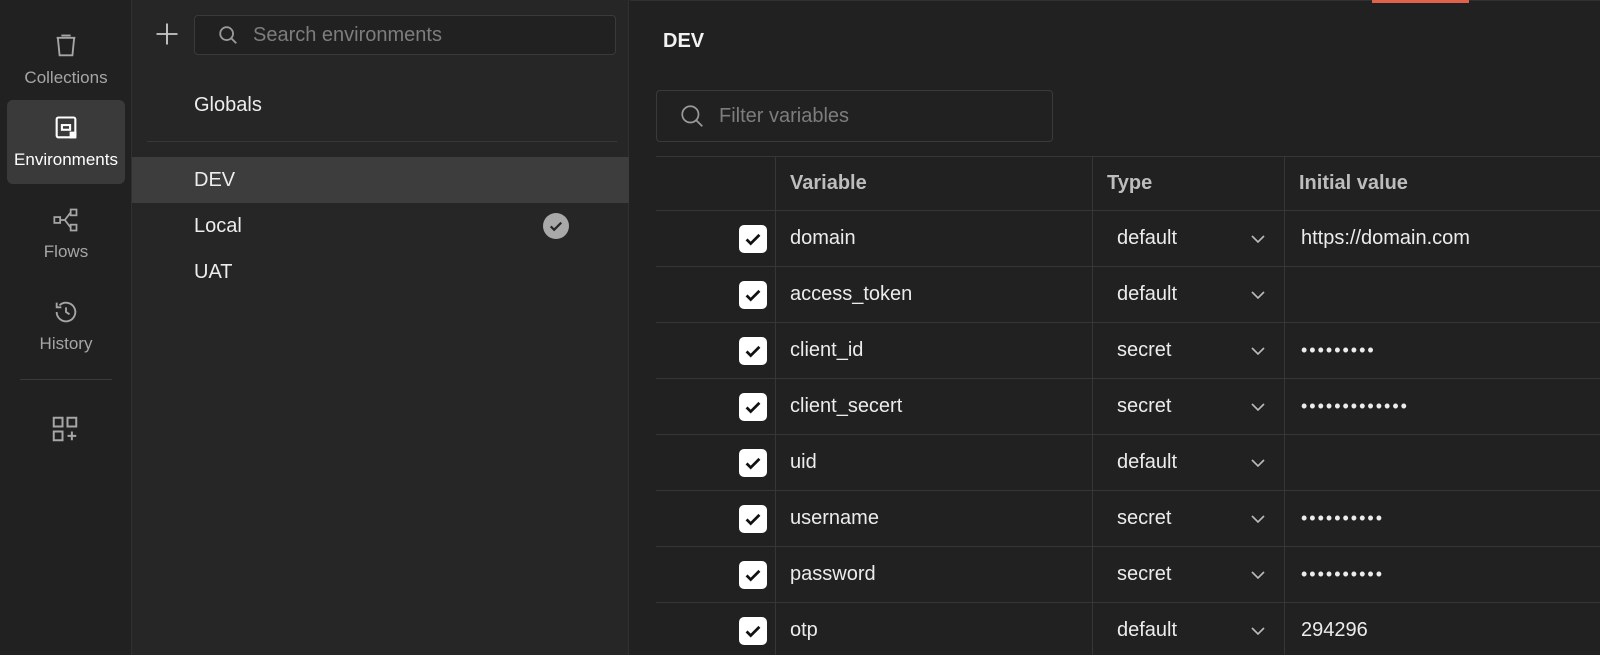  I want to click on search-environments-input, so click(423, 35).